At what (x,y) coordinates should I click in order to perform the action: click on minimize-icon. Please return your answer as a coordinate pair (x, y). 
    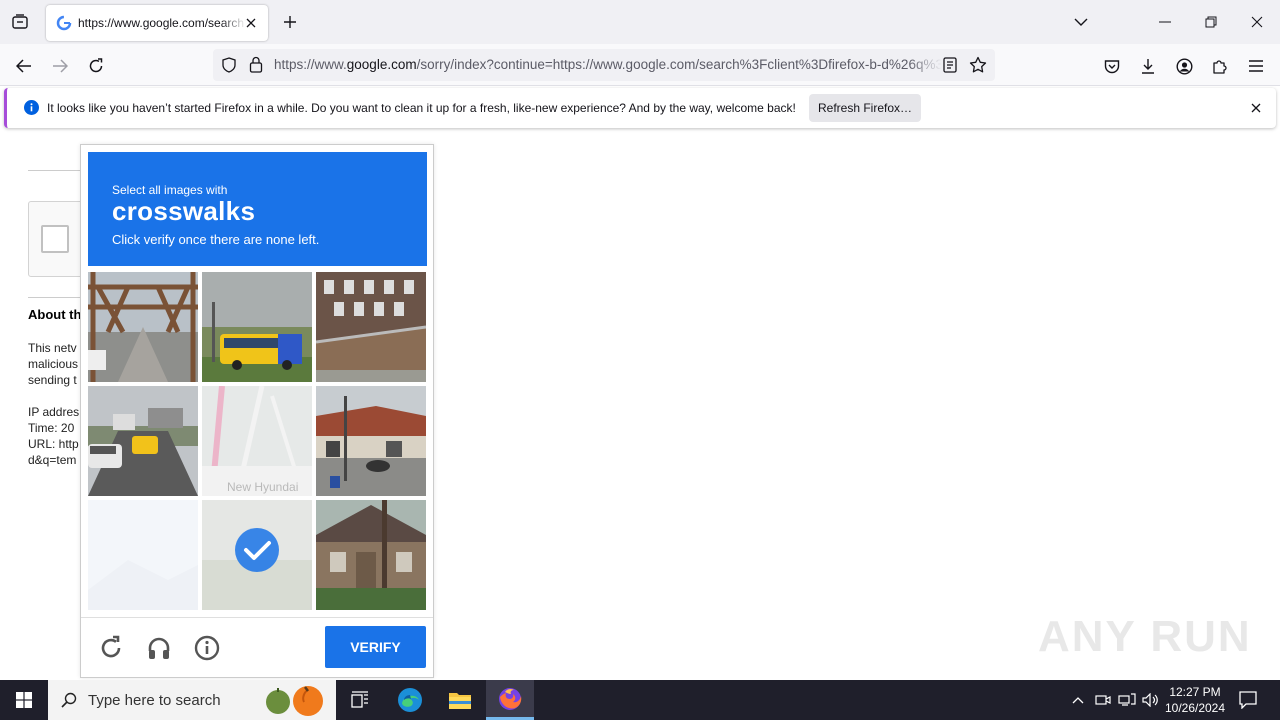
    Looking at the image, I should click on (1165, 22).